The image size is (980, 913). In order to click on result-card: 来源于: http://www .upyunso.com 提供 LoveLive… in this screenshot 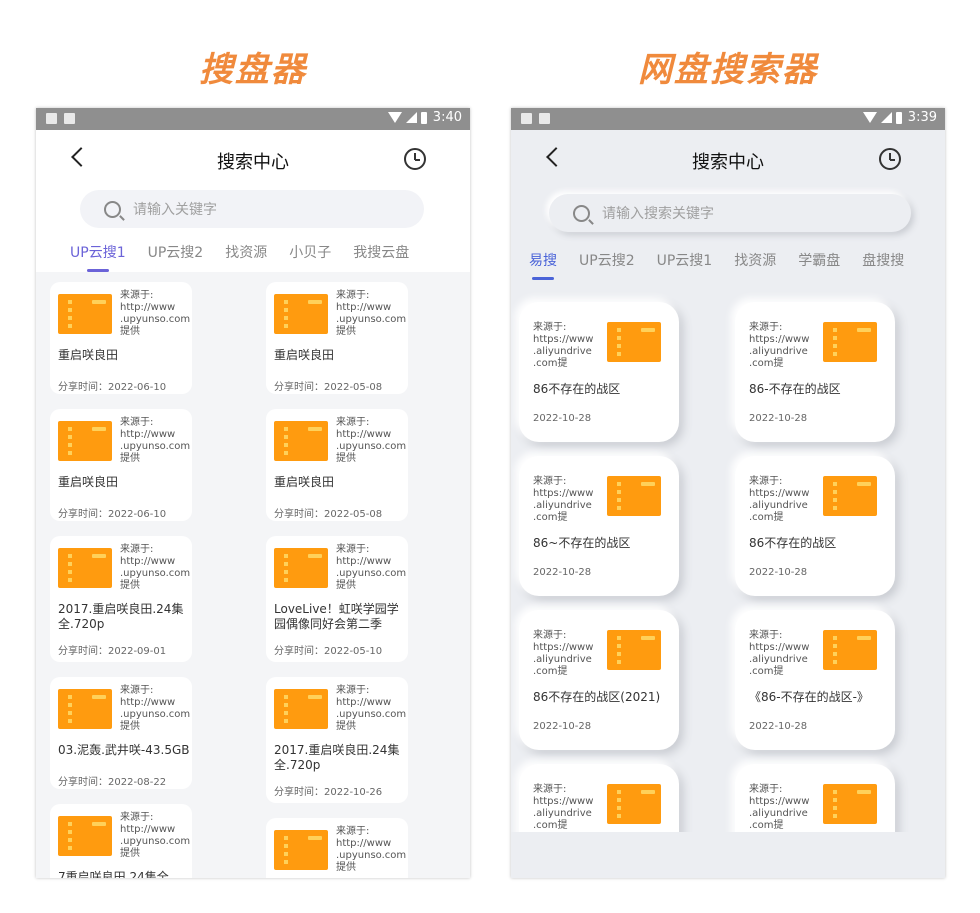, I will do `click(337, 599)`.